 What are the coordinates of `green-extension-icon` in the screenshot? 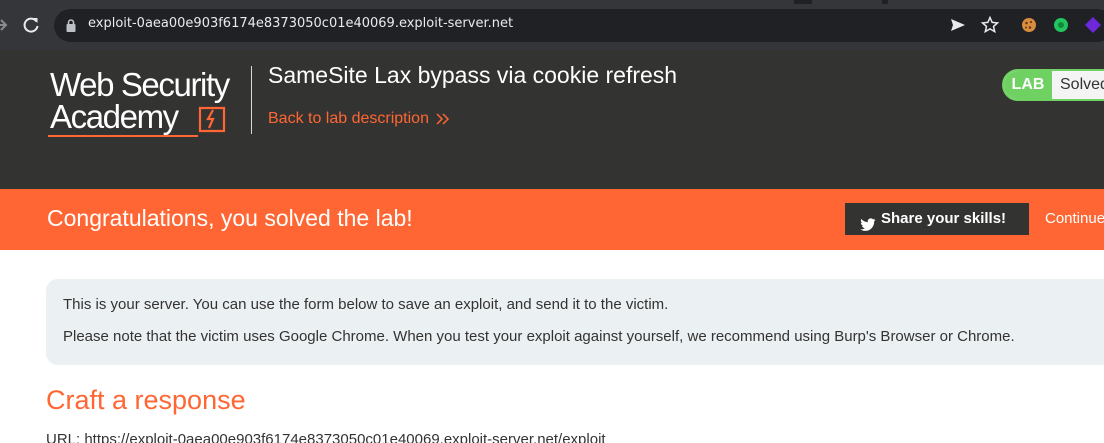 It's located at (1061, 25).